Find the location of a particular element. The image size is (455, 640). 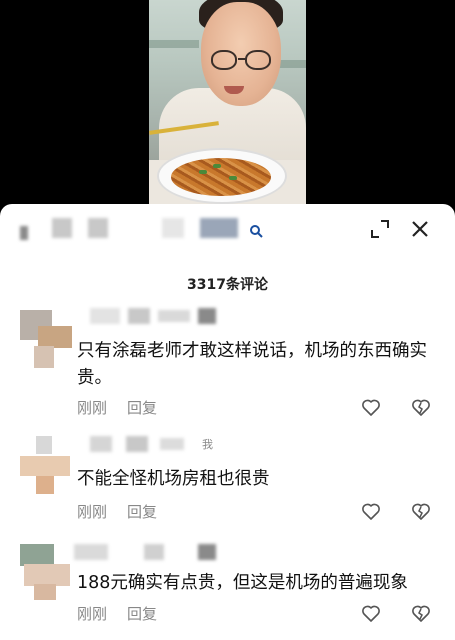

expand-icon is located at coordinates (380, 229).